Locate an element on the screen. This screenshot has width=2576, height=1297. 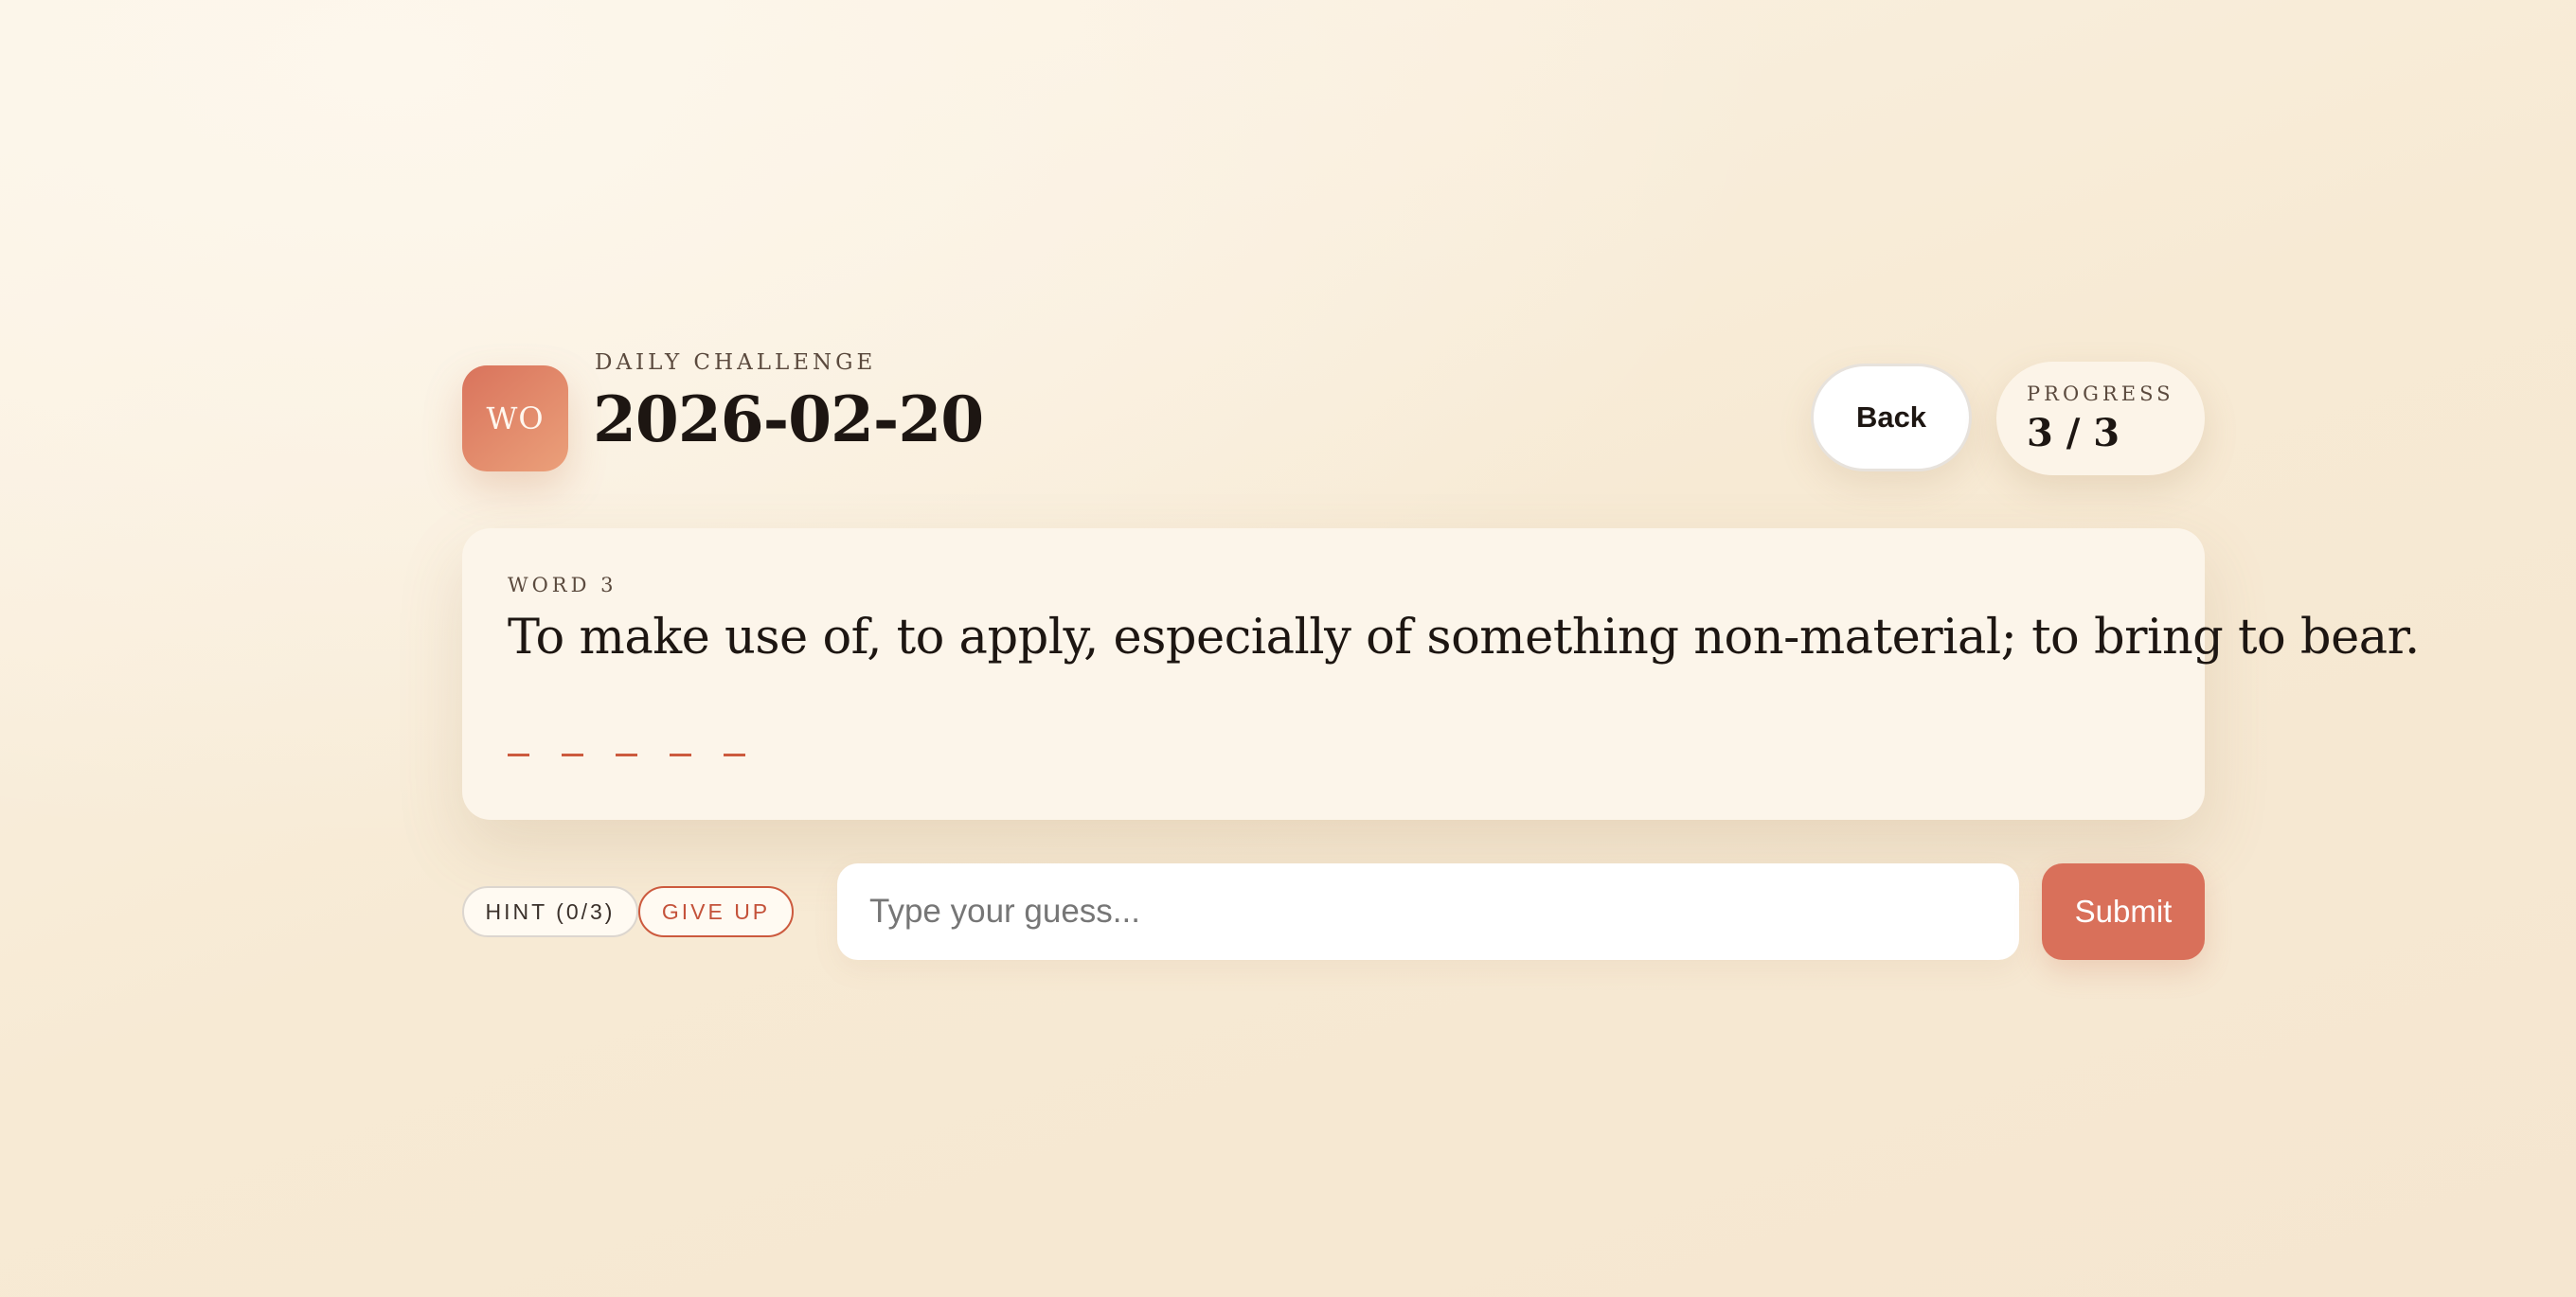
back-button: Back is located at coordinates (1891, 417).